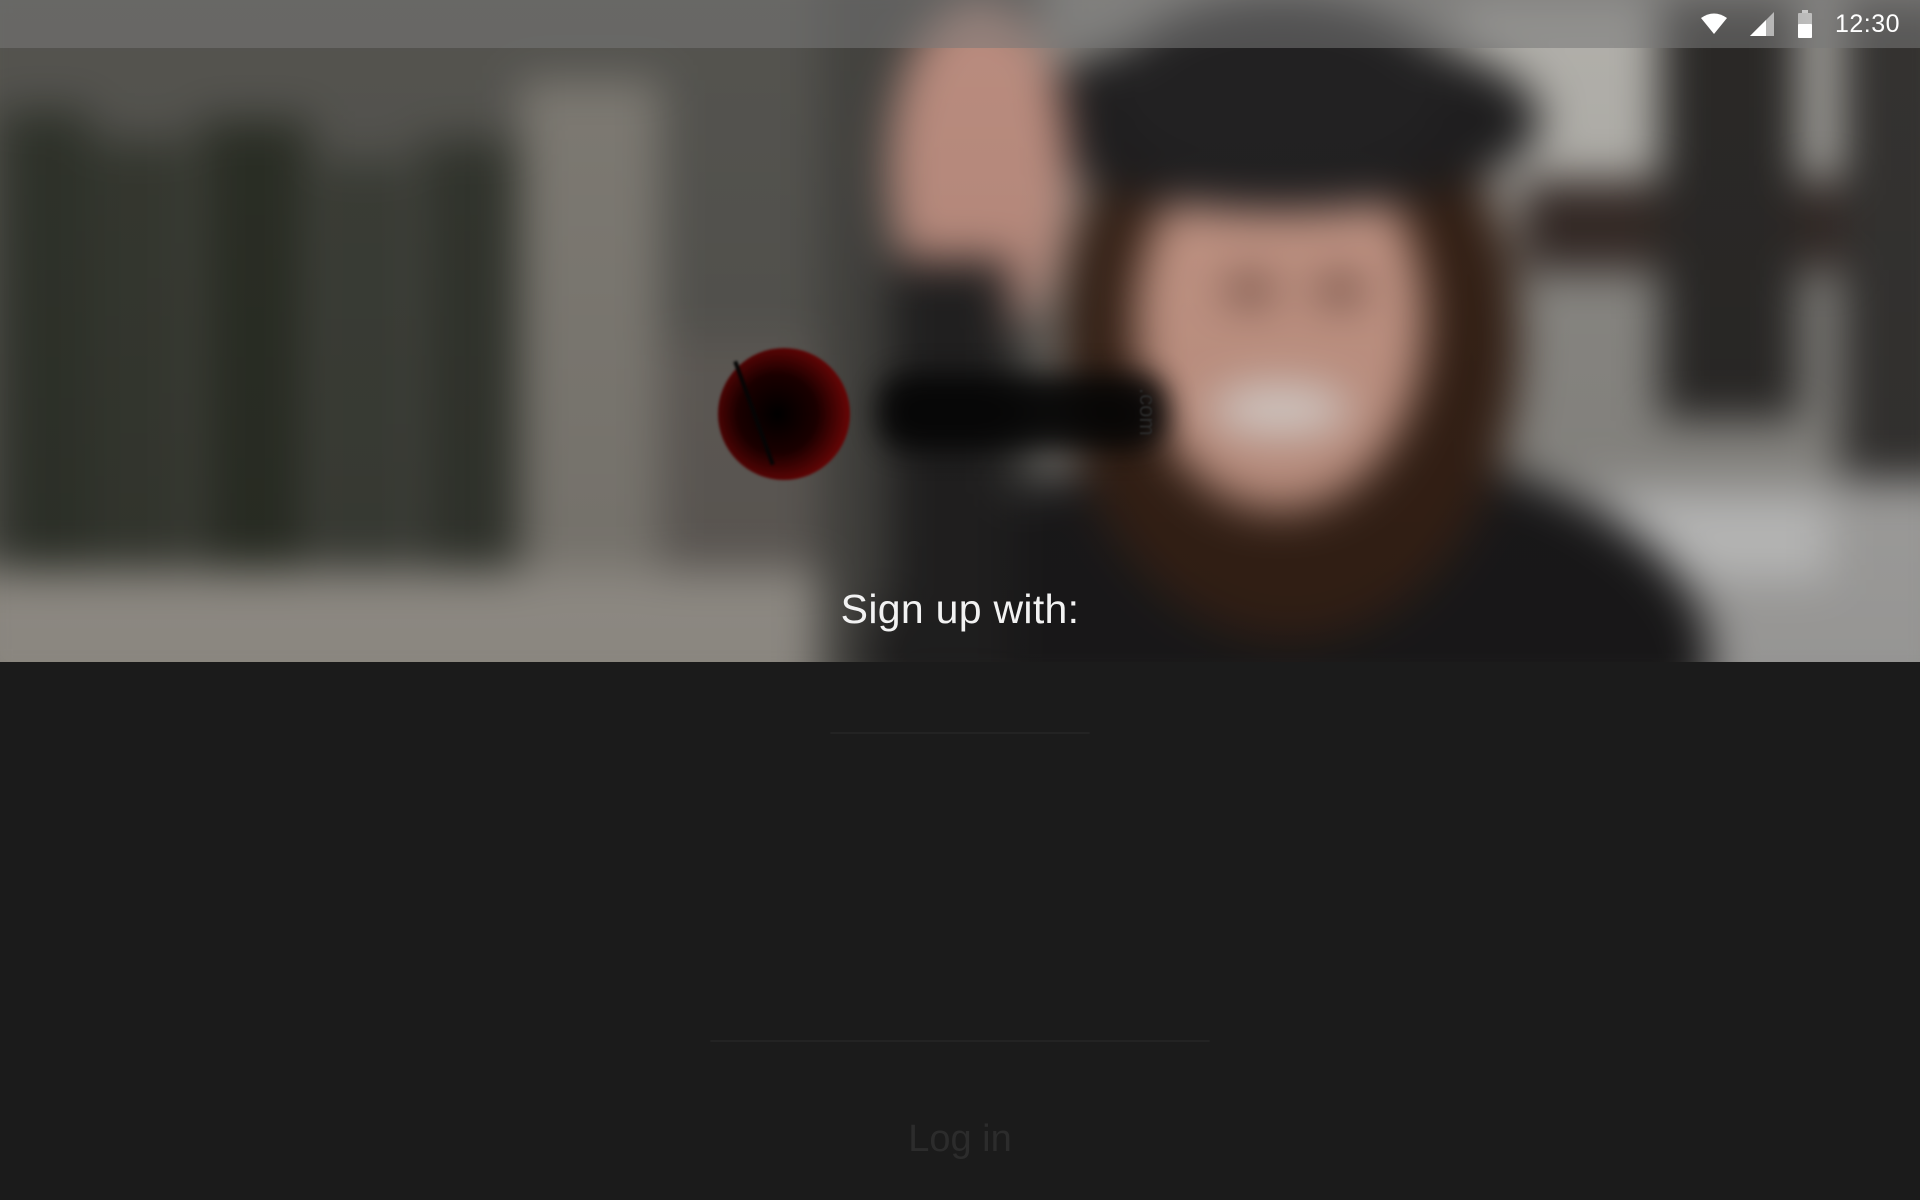 The height and width of the screenshot is (1200, 1920). Describe the element at coordinates (1805, 24) in the screenshot. I see `battery-icon` at that location.